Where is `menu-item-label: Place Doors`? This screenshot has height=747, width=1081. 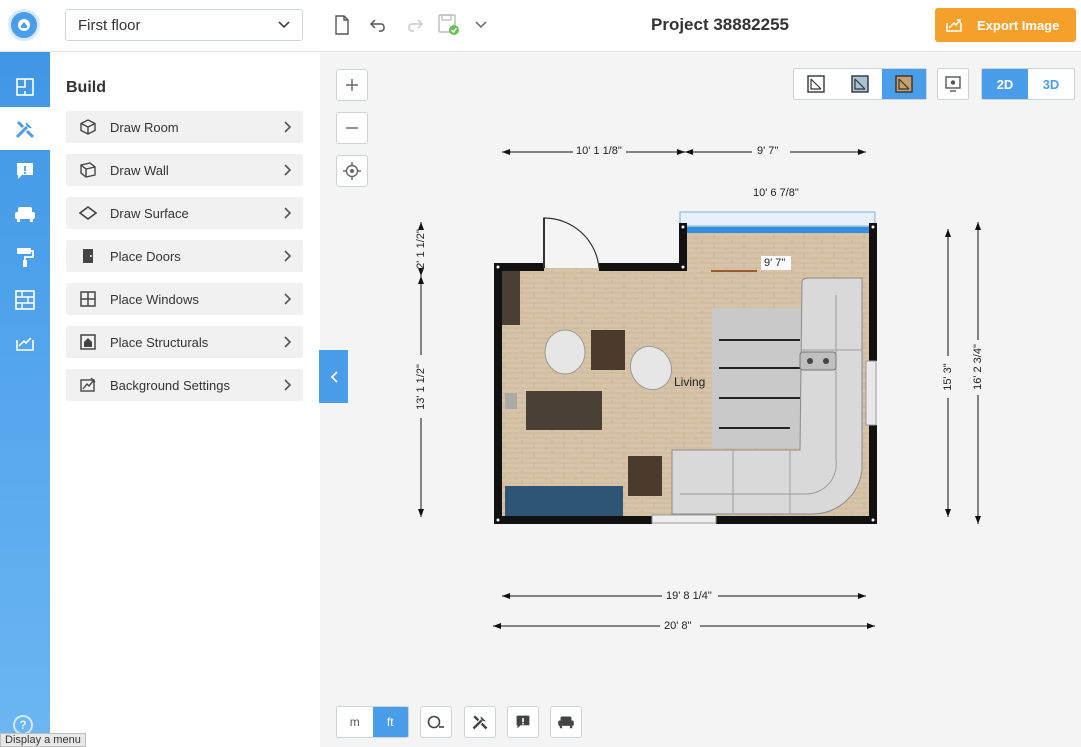 menu-item-label: Place Doors is located at coordinates (145, 256).